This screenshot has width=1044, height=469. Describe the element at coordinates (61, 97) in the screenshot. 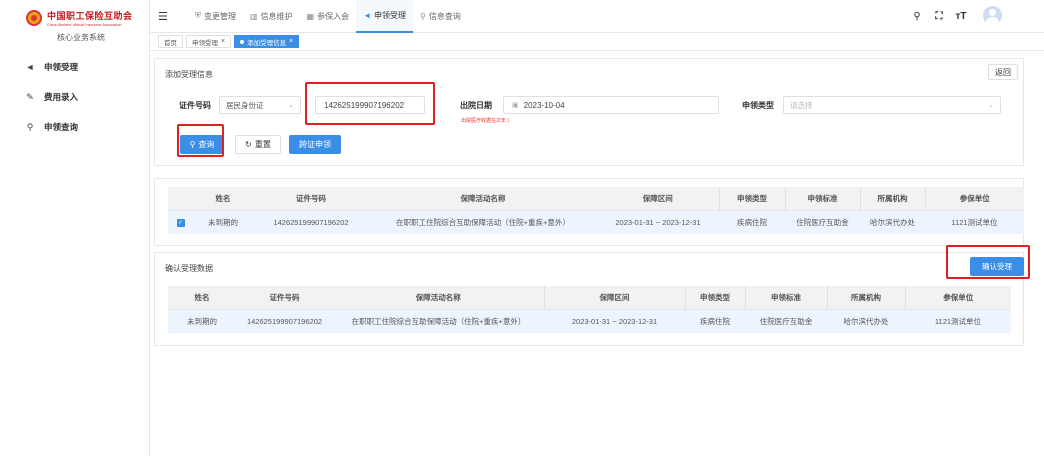

I see `sidebar-item-label: 费用录入` at that location.